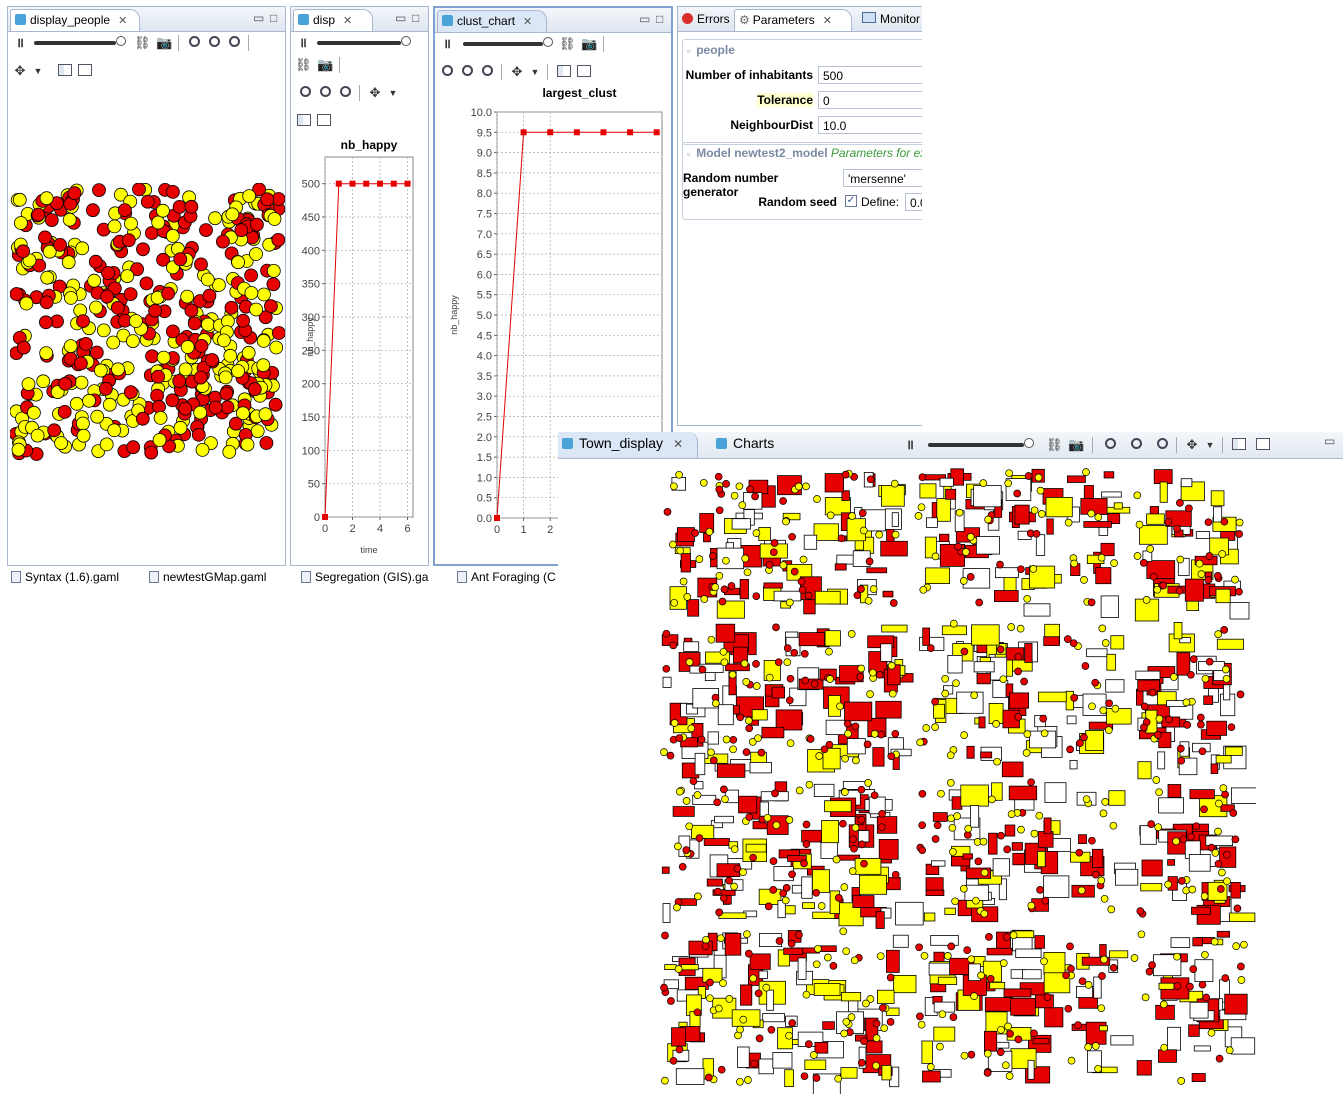 The width and height of the screenshot is (1343, 1097). Describe the element at coordinates (333, 20) in the screenshot. I see `tab-disp: disp ✕` at that location.